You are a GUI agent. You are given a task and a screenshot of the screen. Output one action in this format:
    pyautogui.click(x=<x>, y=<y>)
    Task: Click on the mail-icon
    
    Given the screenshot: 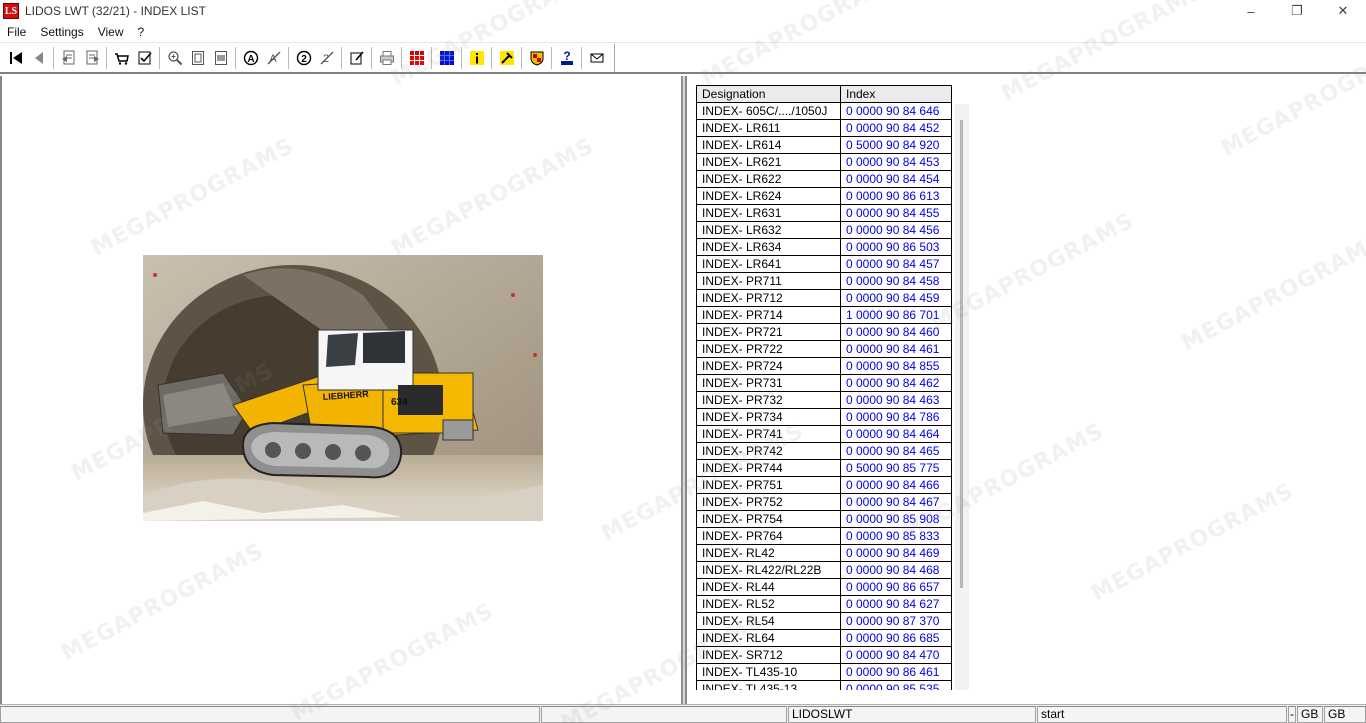 What is the action you would take?
    pyautogui.click(x=596, y=58)
    